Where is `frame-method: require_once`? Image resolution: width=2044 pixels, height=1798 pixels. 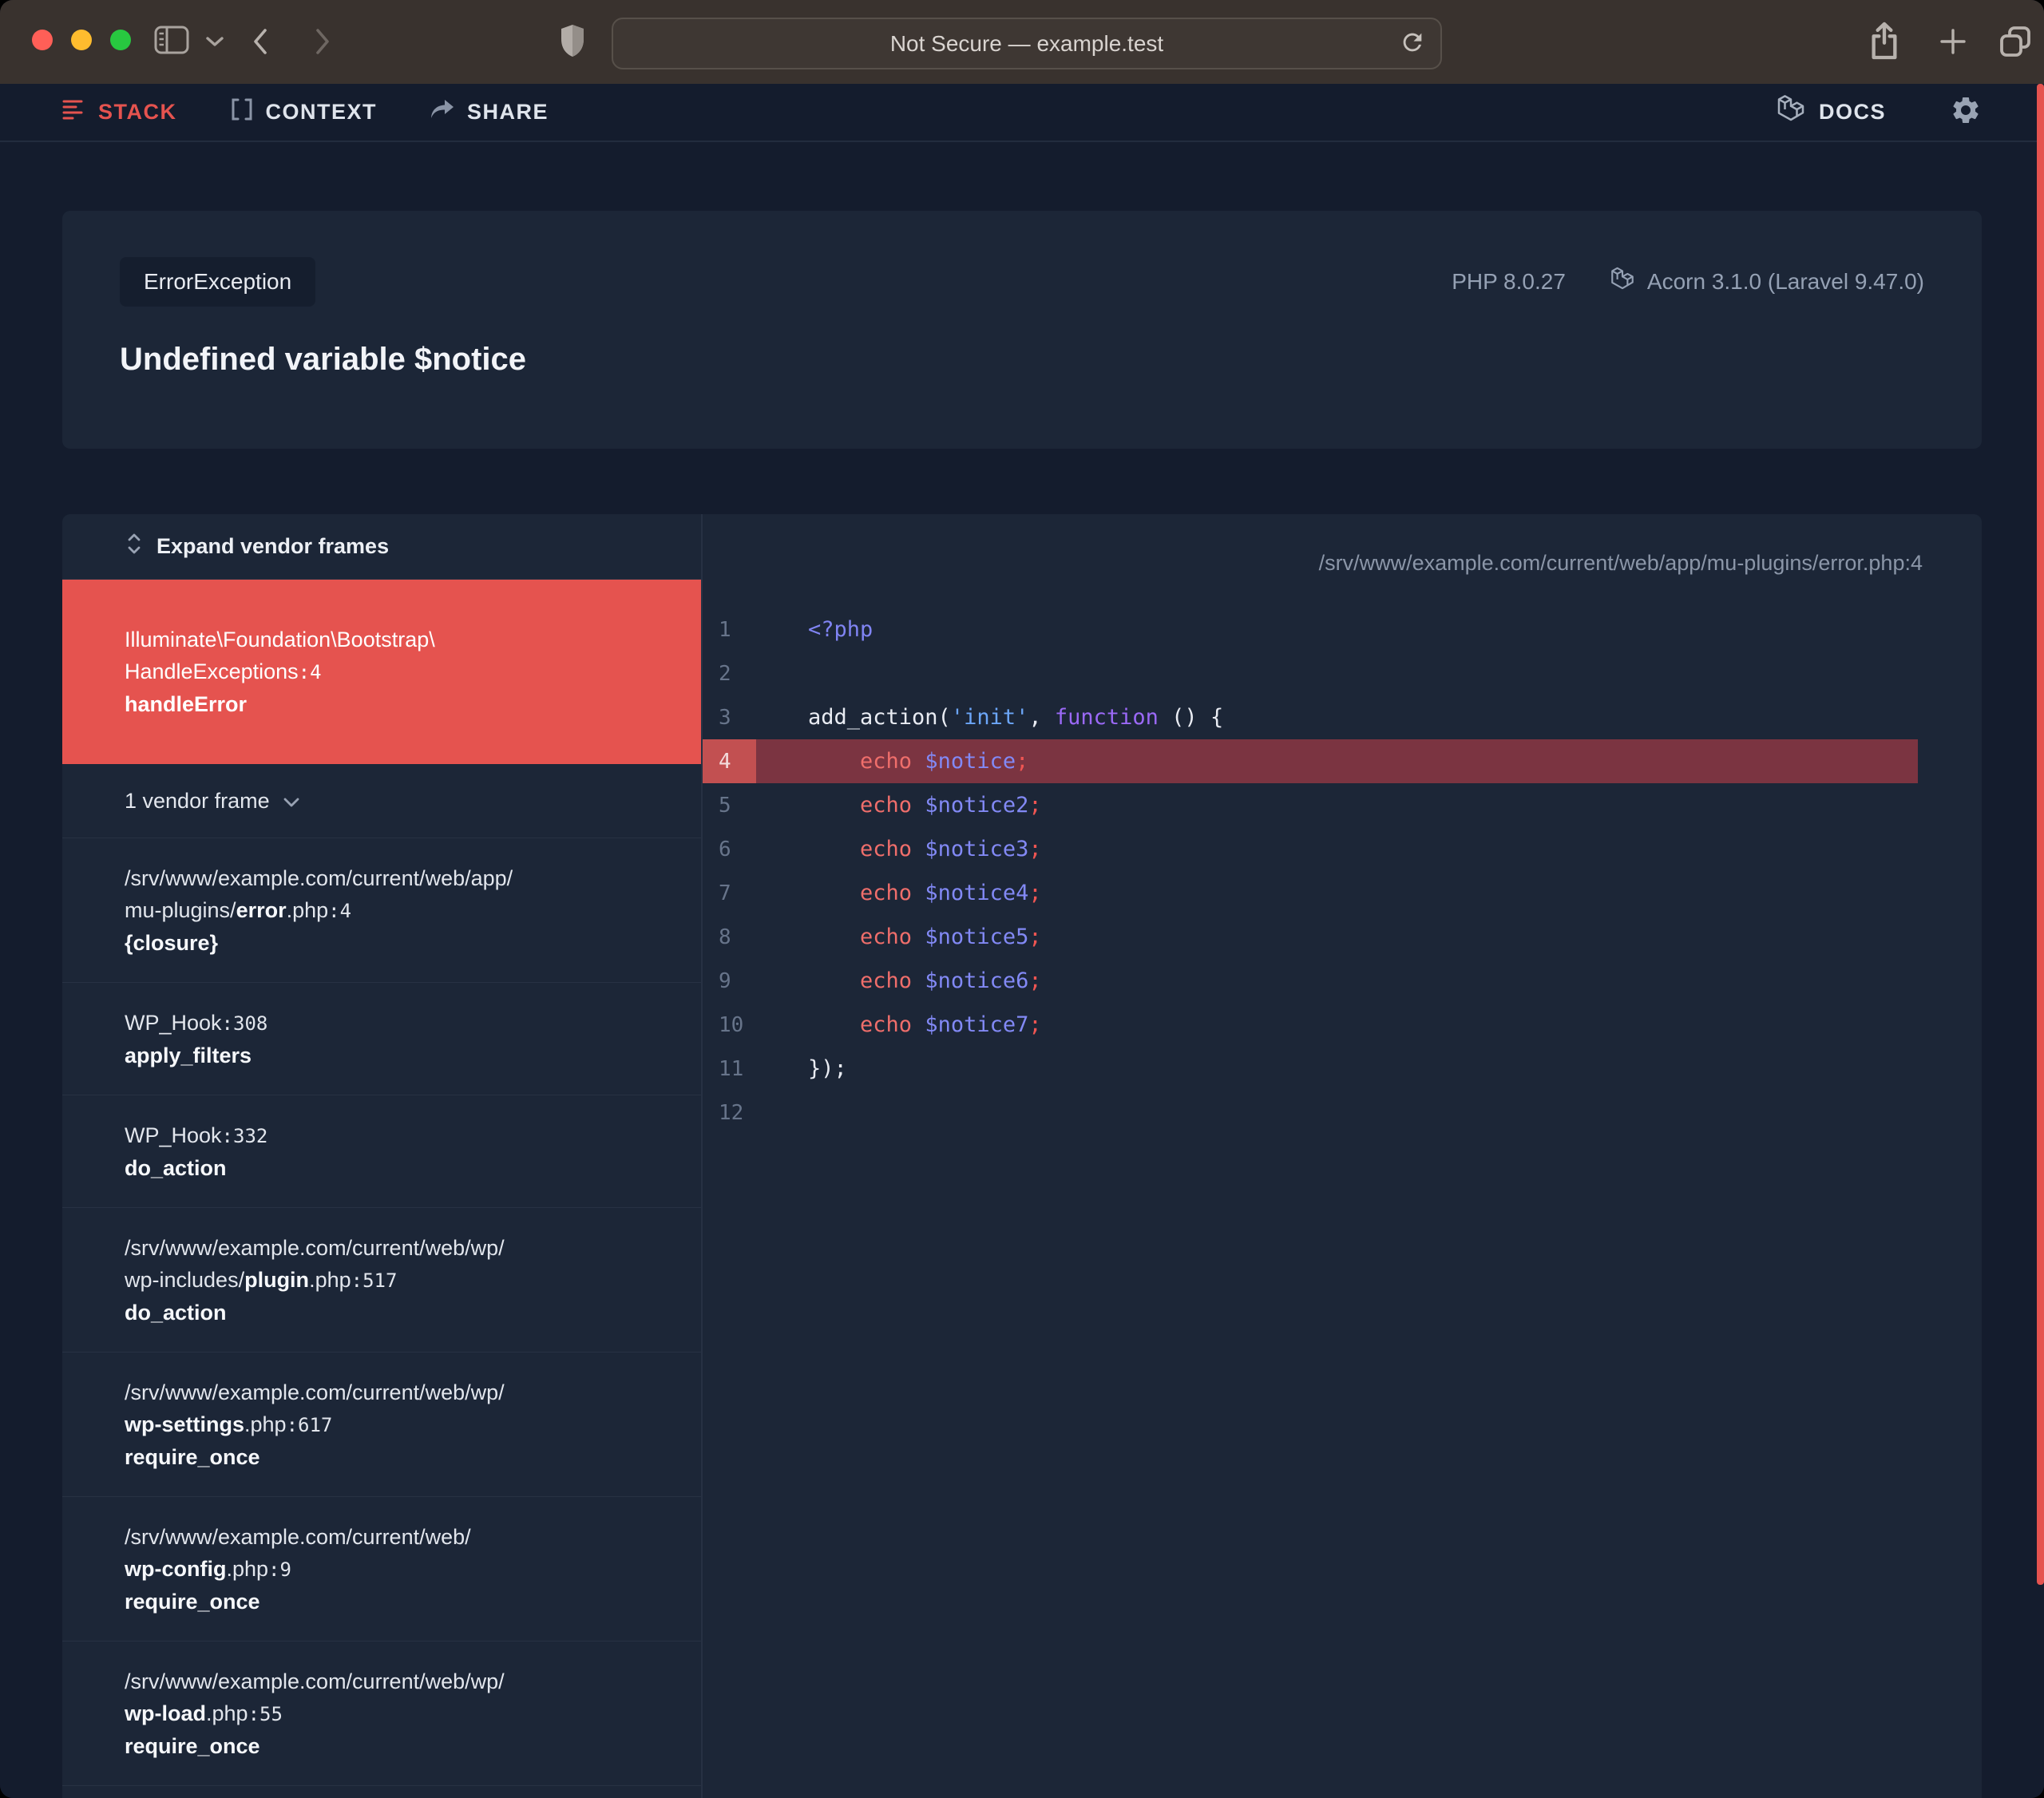
frame-method: require_once is located at coordinates (192, 1457).